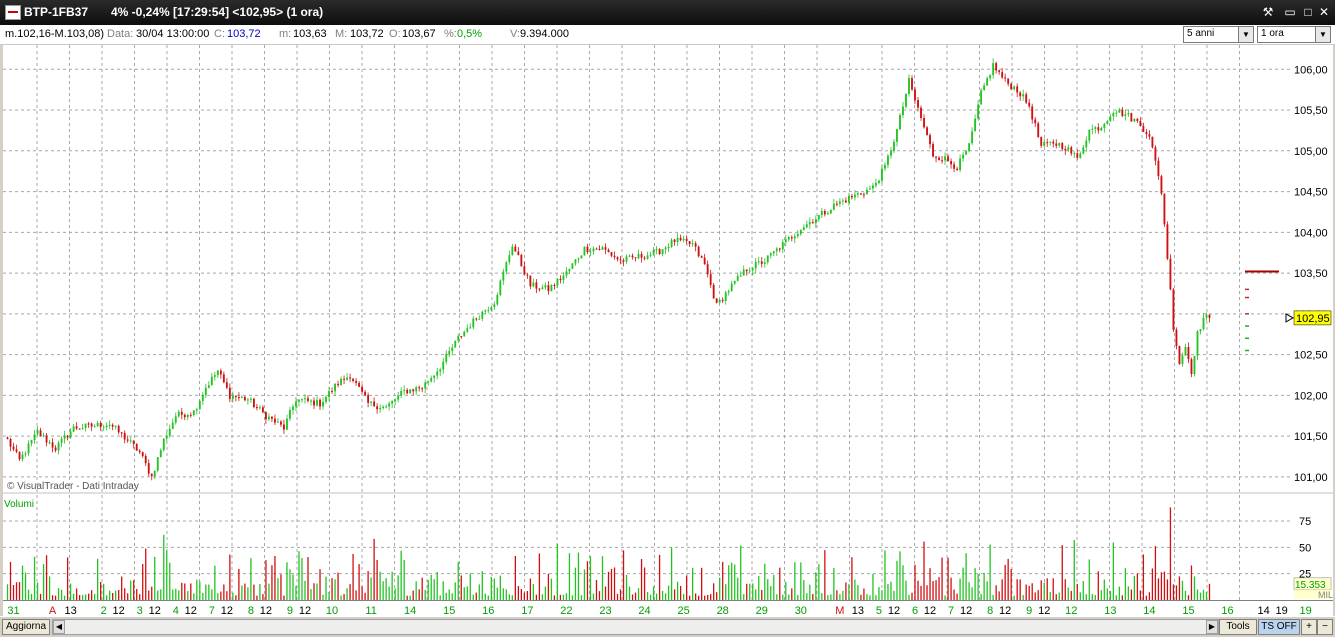  I want to click on x-tick-label: 6, so click(915, 610).